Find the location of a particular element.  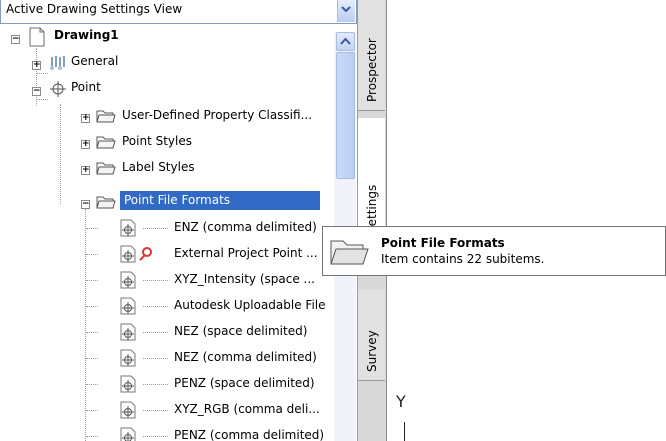

tree-node-format-item: NEZ (comma delimited) is located at coordinates (165, 358).